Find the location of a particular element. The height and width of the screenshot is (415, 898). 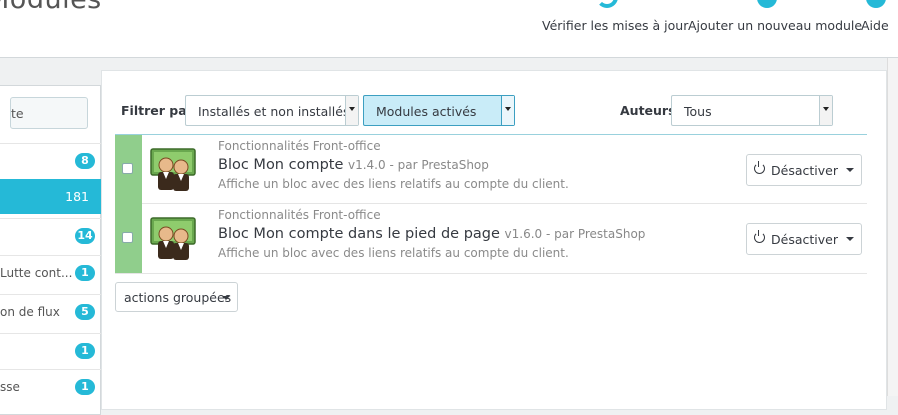

module-name: Bloc Mon compte is located at coordinates (281, 165).